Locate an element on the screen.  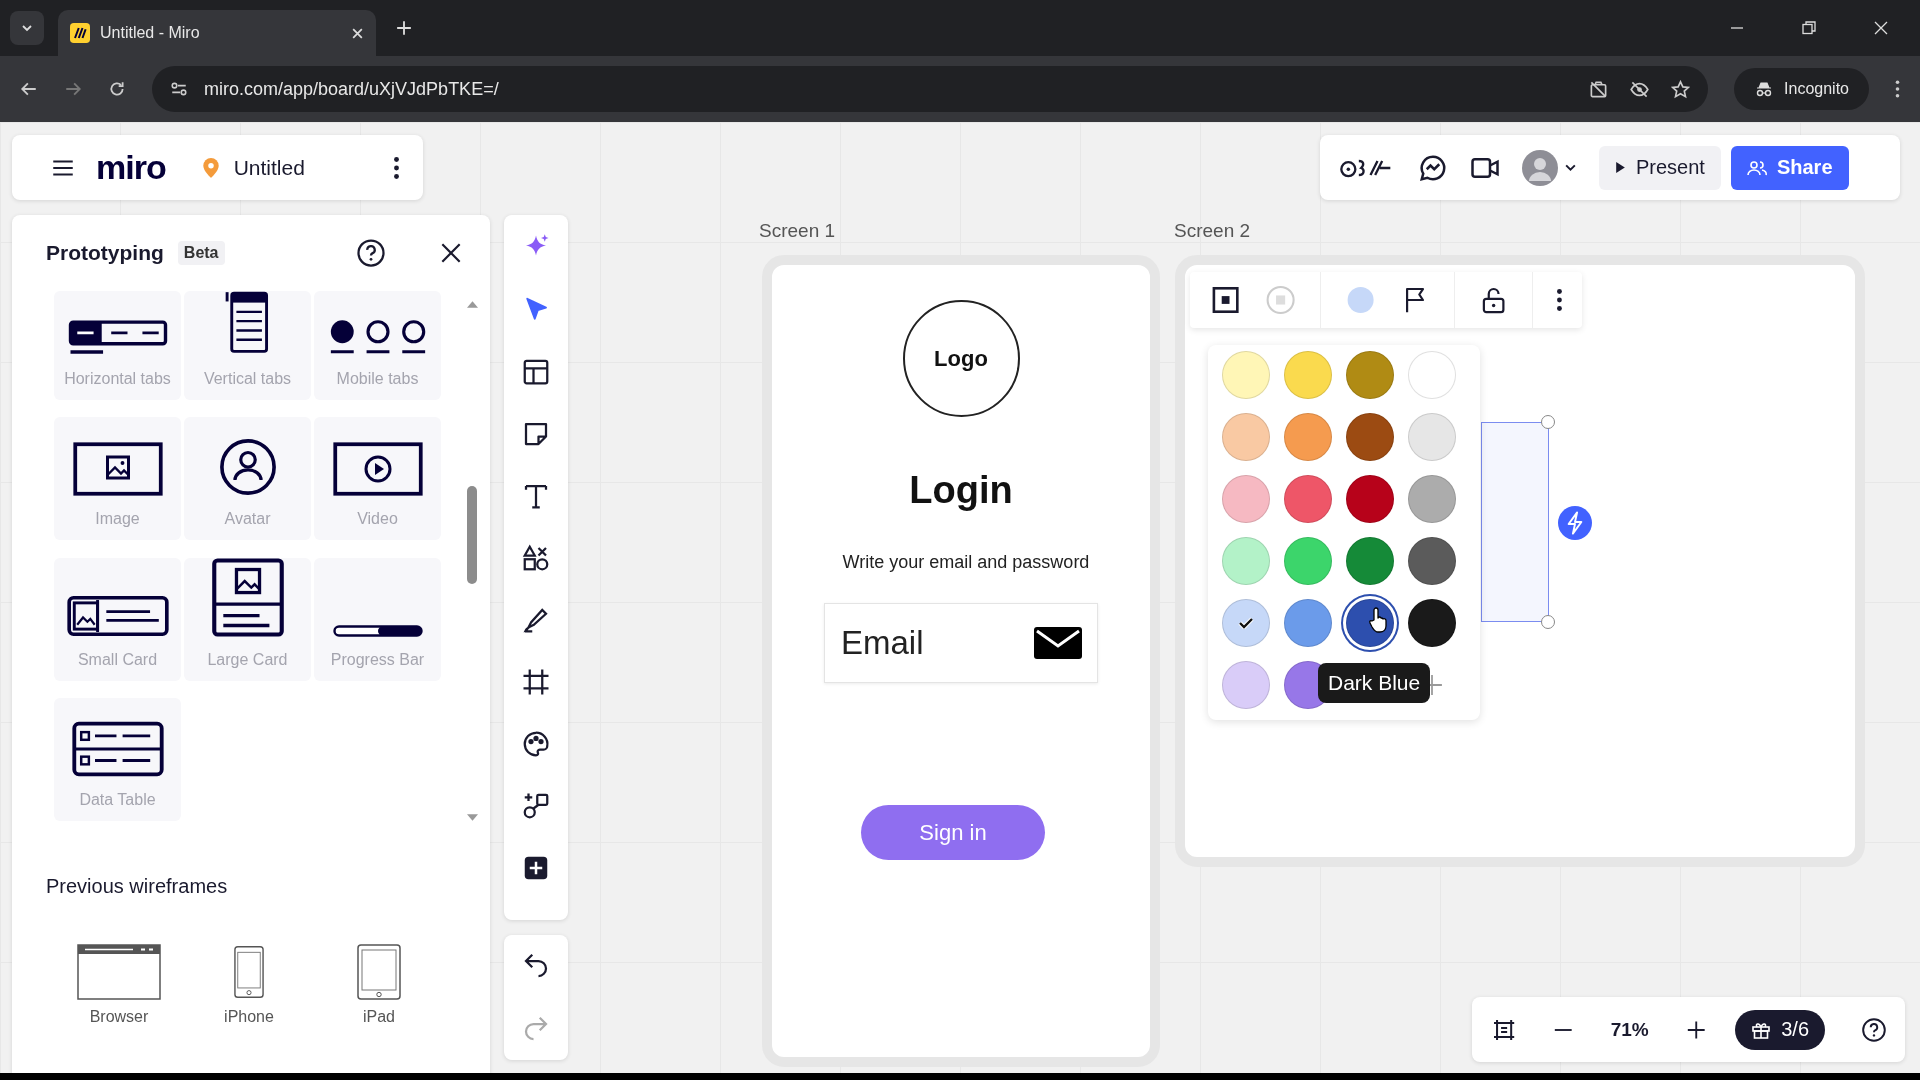
beta-badge: Beta is located at coordinates (201, 253).